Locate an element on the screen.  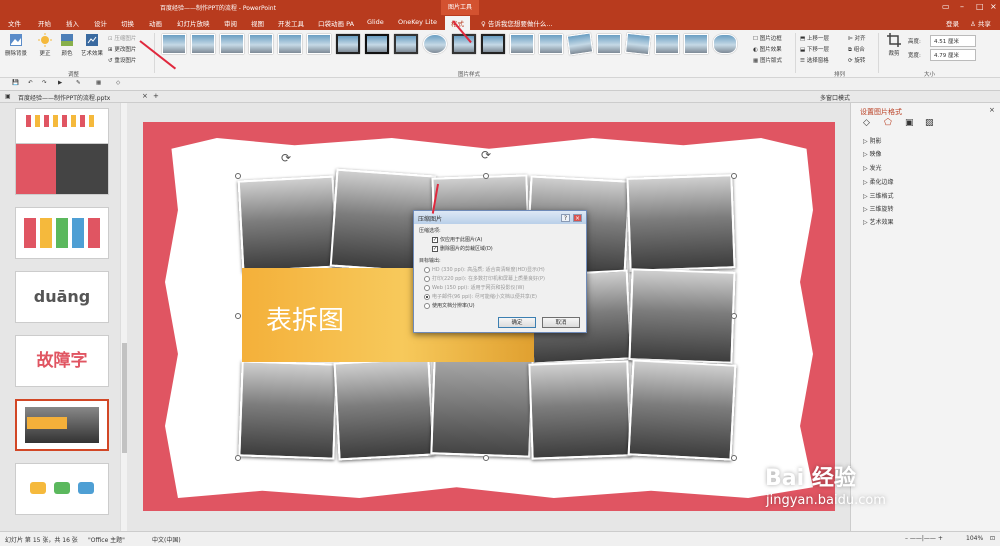
target-hd-radio is located at coordinates (427, 269).